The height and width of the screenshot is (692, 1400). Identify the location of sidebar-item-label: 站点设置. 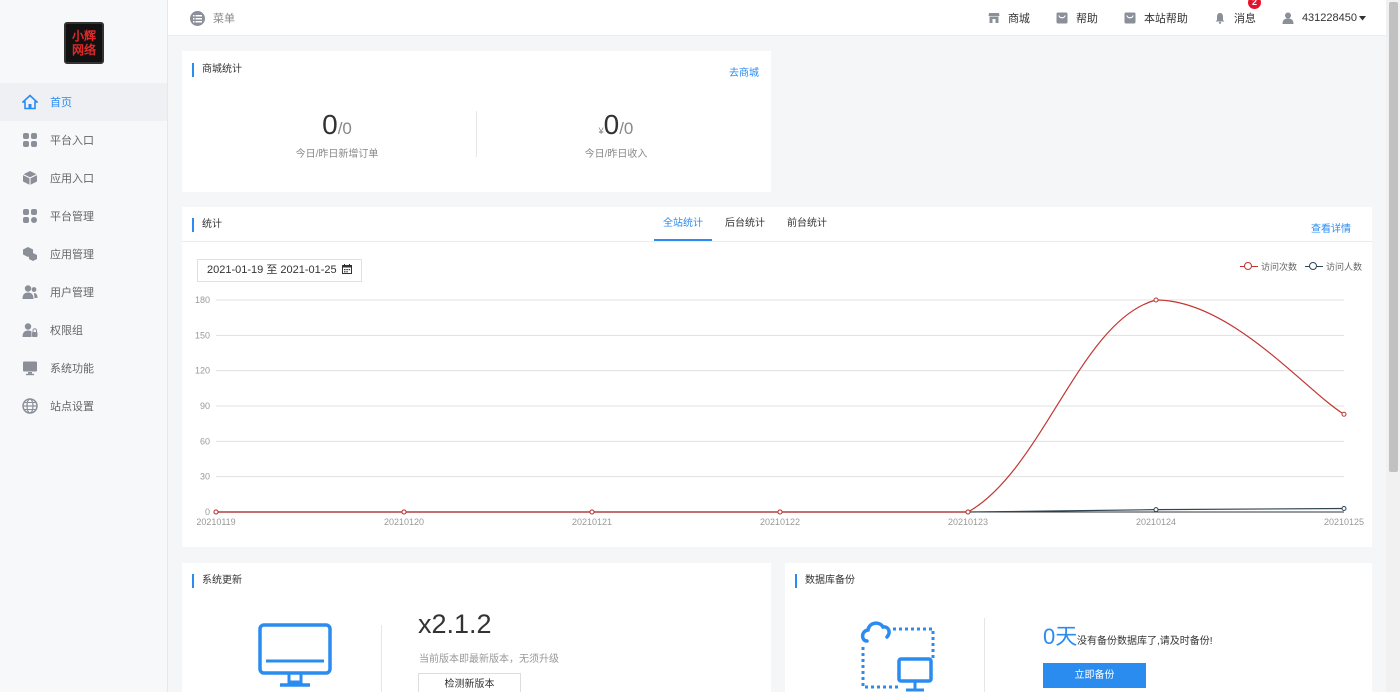
(72, 407).